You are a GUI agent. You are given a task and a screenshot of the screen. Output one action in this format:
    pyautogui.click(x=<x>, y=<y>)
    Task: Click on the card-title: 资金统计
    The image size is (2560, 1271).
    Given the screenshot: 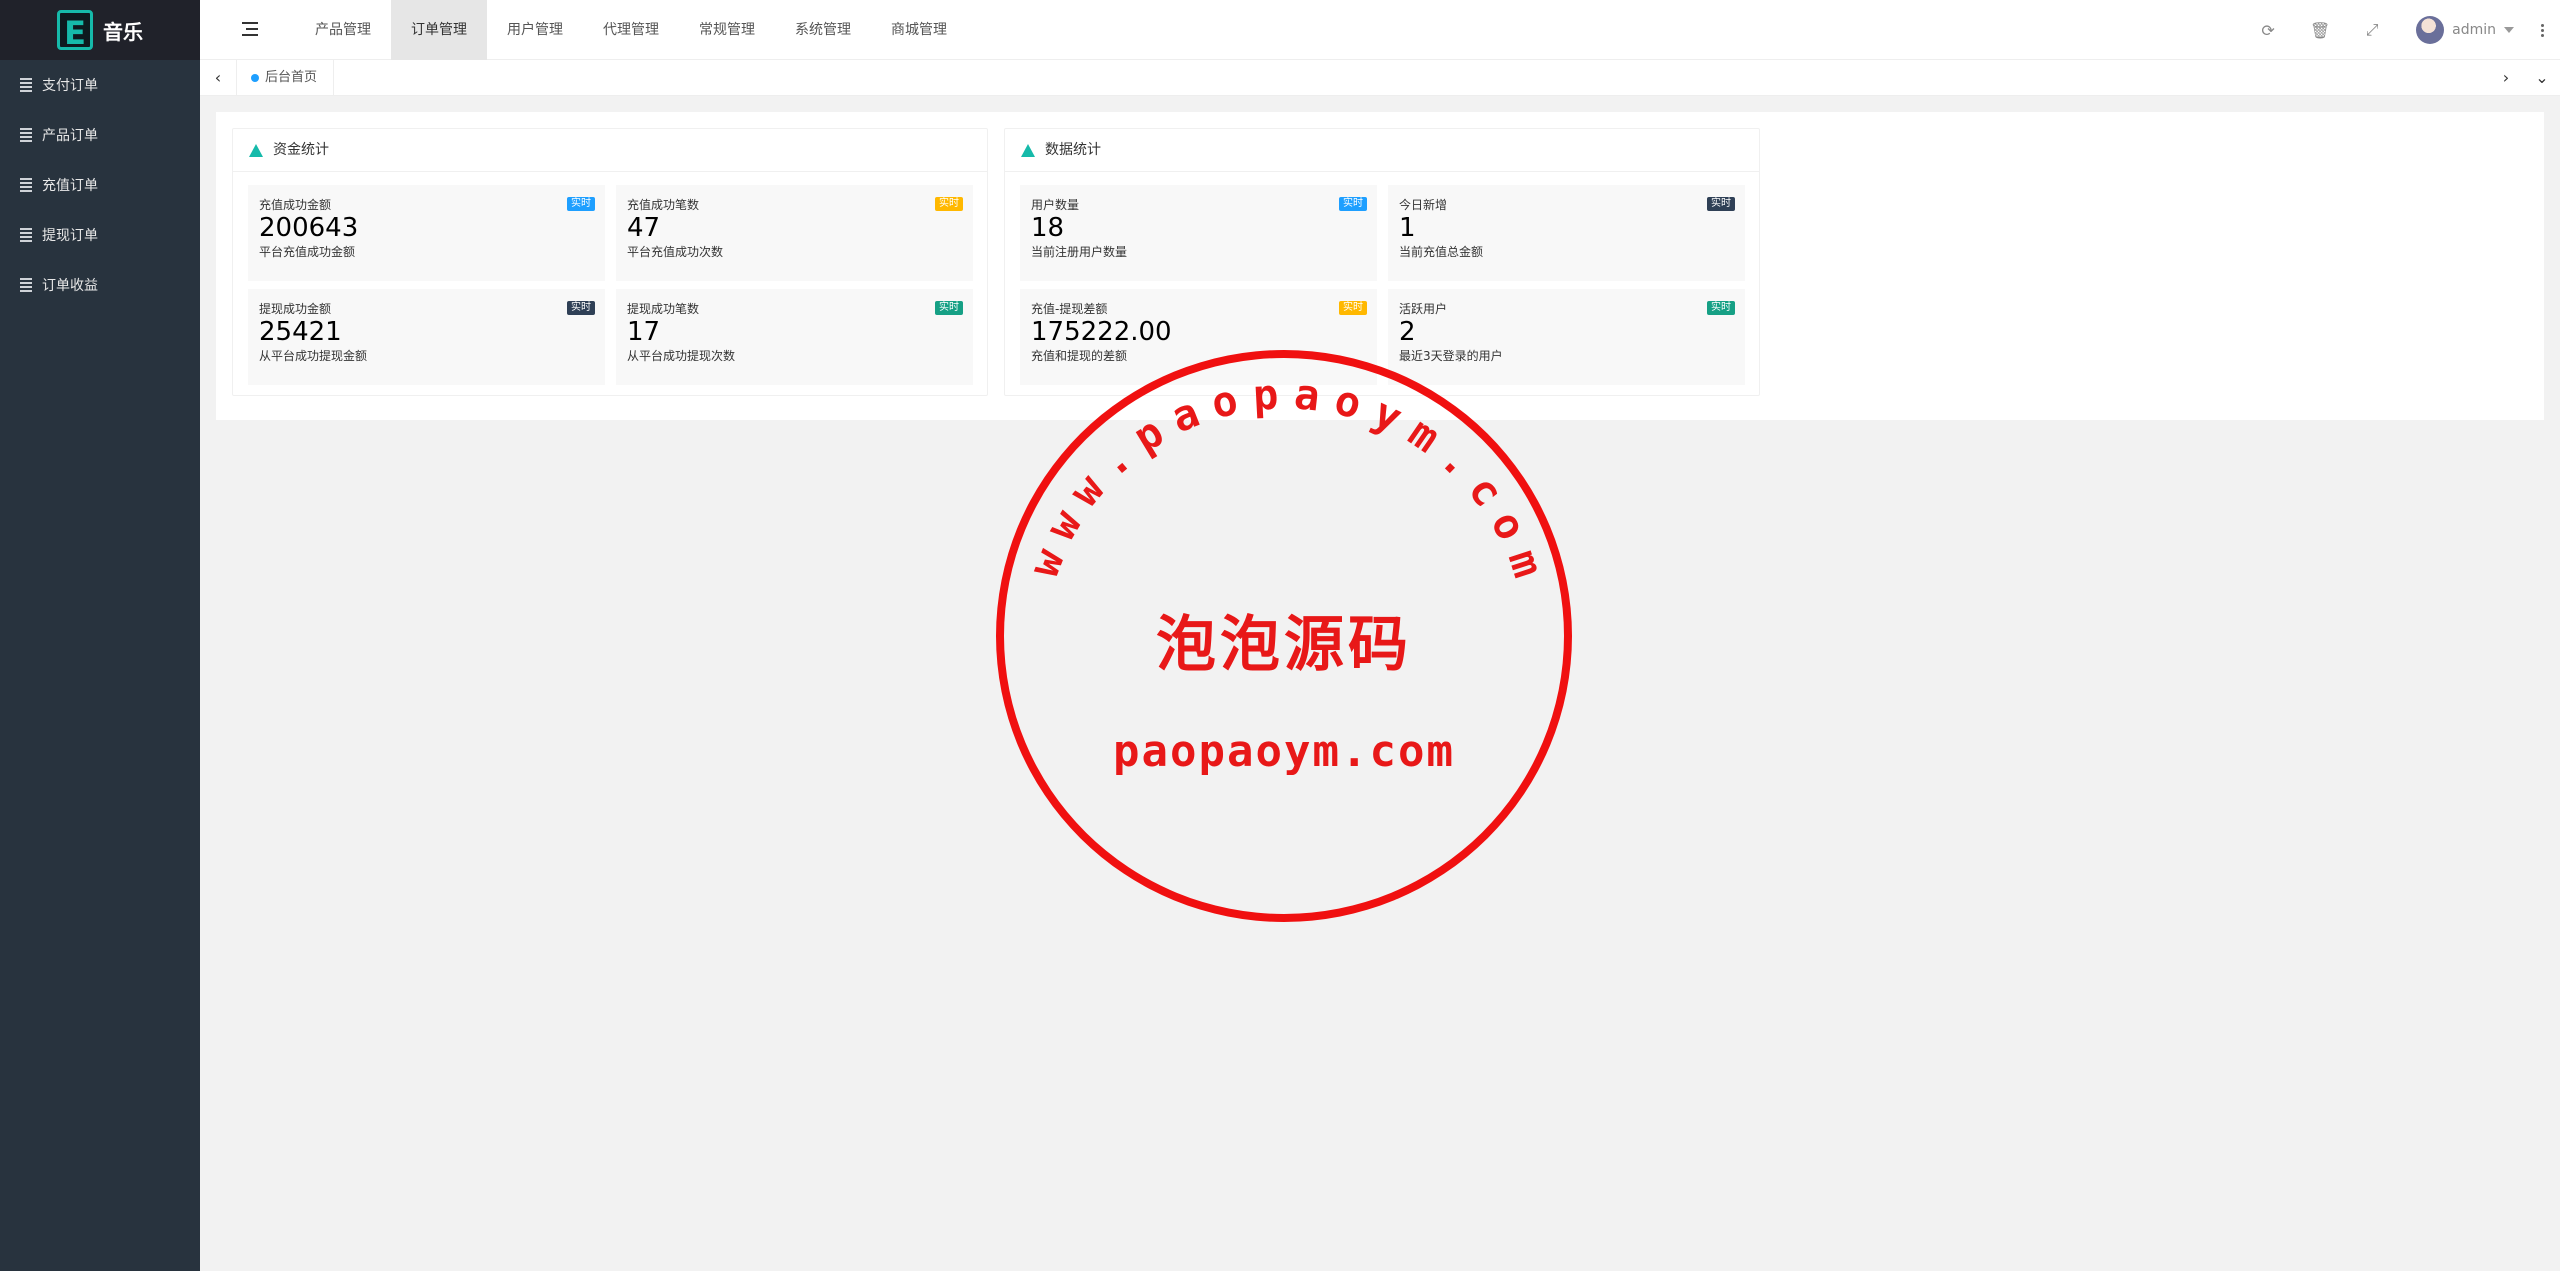 What is the action you would take?
    pyautogui.click(x=610, y=150)
    